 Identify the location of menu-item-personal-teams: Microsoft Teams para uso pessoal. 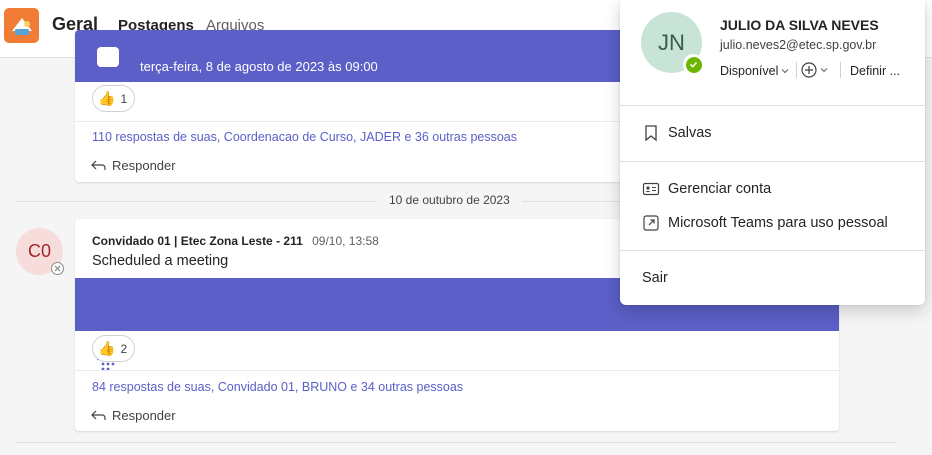
(765, 223).